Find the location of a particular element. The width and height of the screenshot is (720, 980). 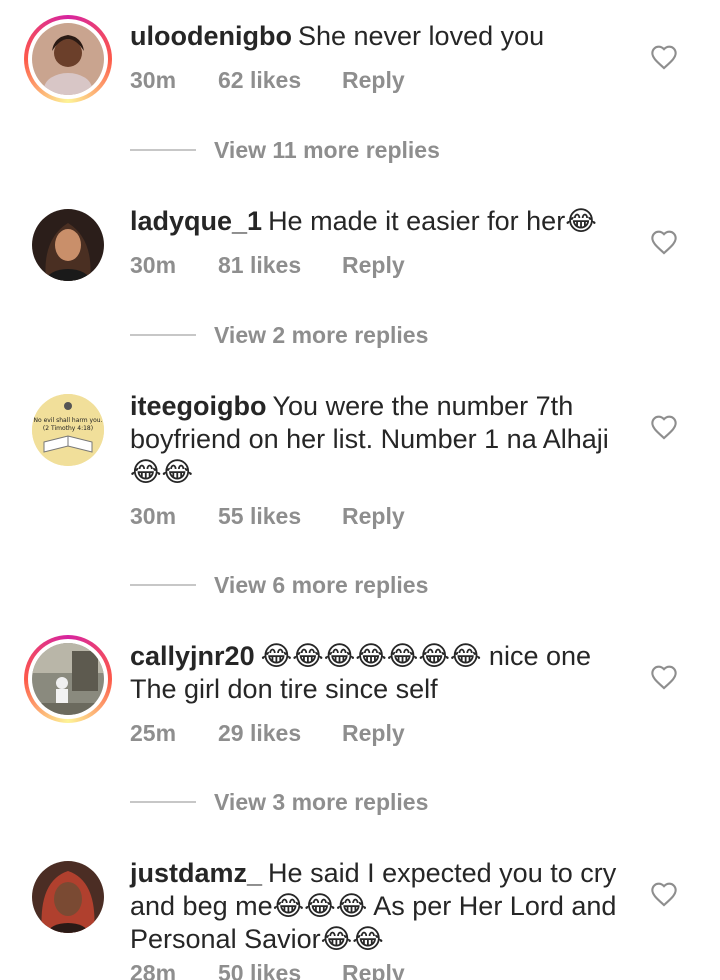

avatar: No evil shall harm you. (2 Timothy 4:18) is located at coordinates (68, 430).